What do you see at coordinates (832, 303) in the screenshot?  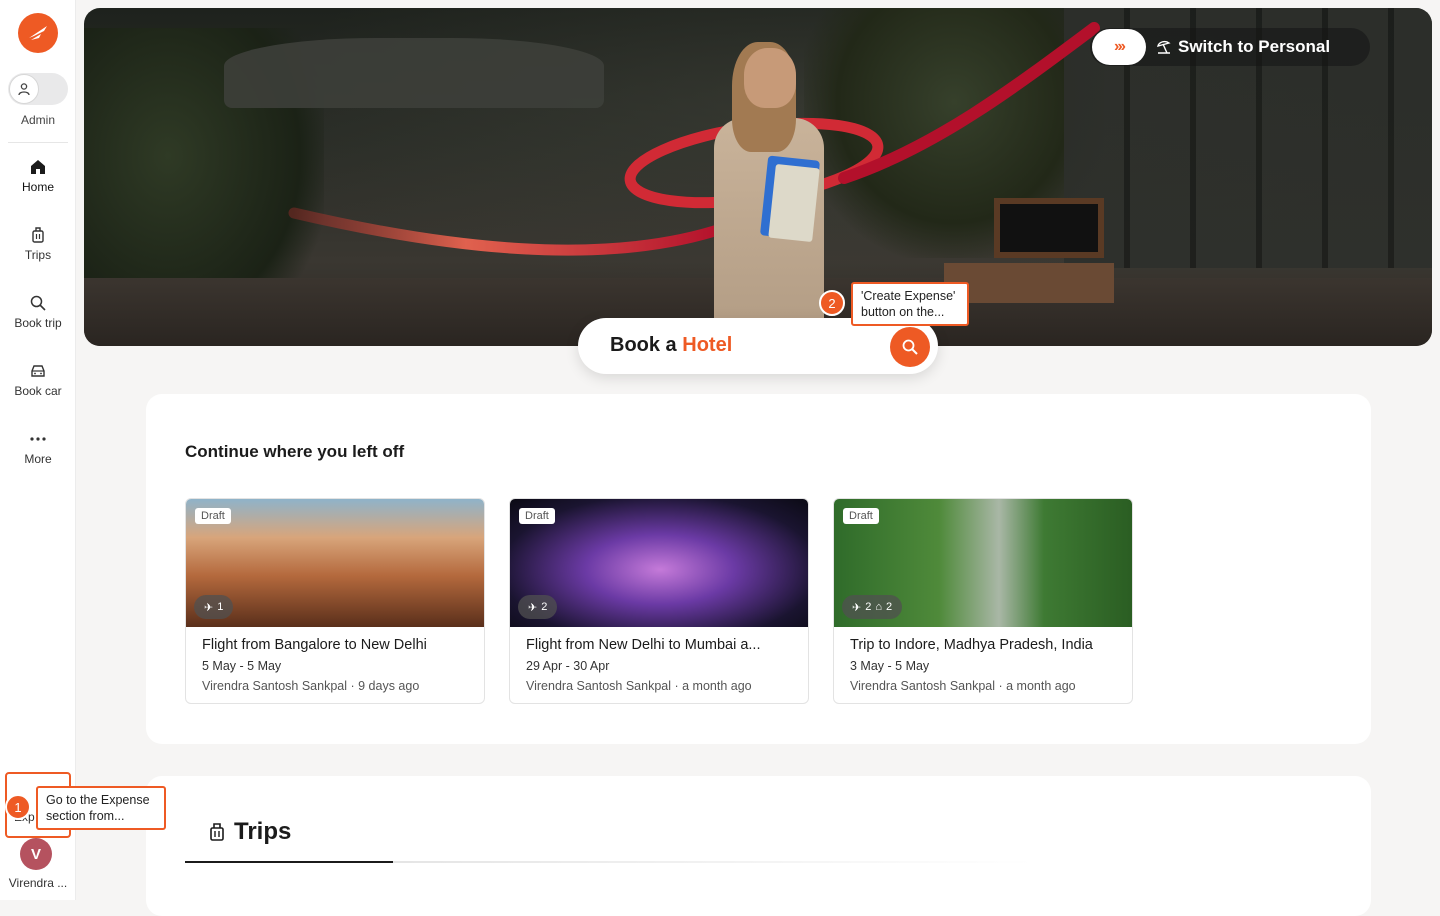 I see `step-number-badge: 2` at bounding box center [832, 303].